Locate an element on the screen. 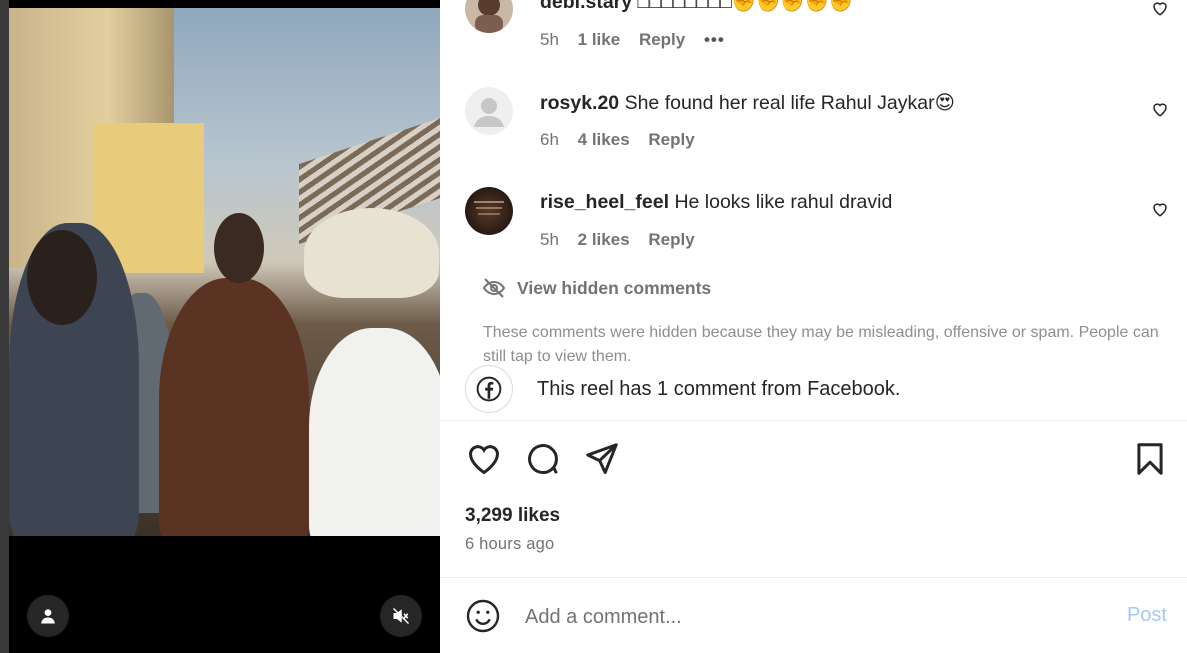 Image resolution: width=1187 pixels, height=653 pixels. mute-button is located at coordinates (401, 616).